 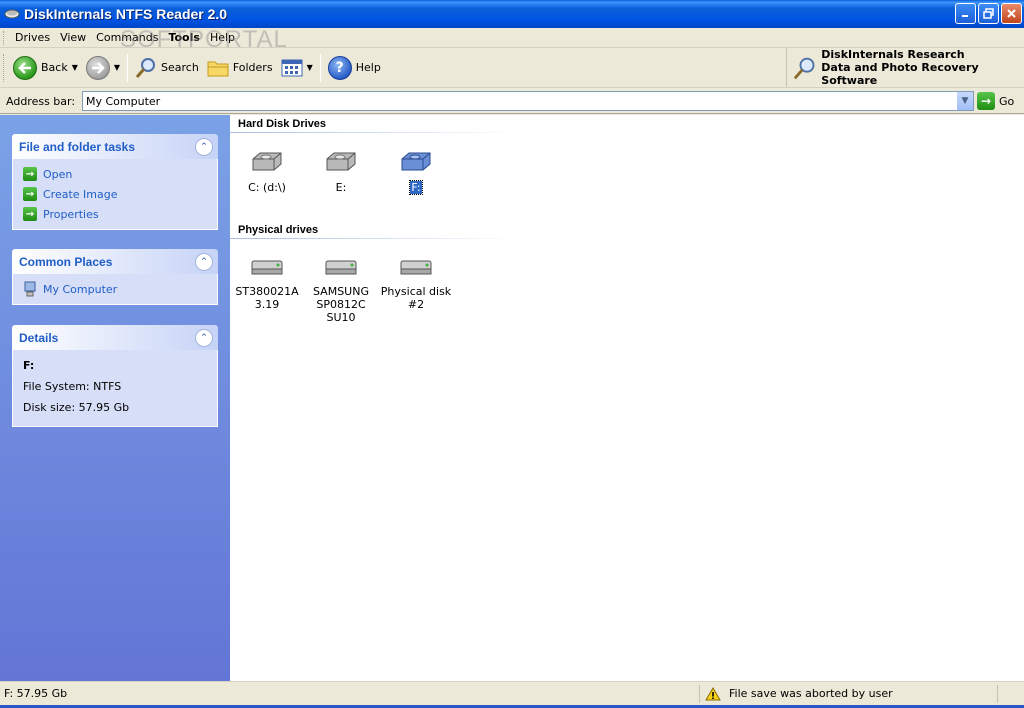 What do you see at coordinates (512, 14) in the screenshot?
I see `title-bar: DiskInternals NTFS Reader 2.0` at bounding box center [512, 14].